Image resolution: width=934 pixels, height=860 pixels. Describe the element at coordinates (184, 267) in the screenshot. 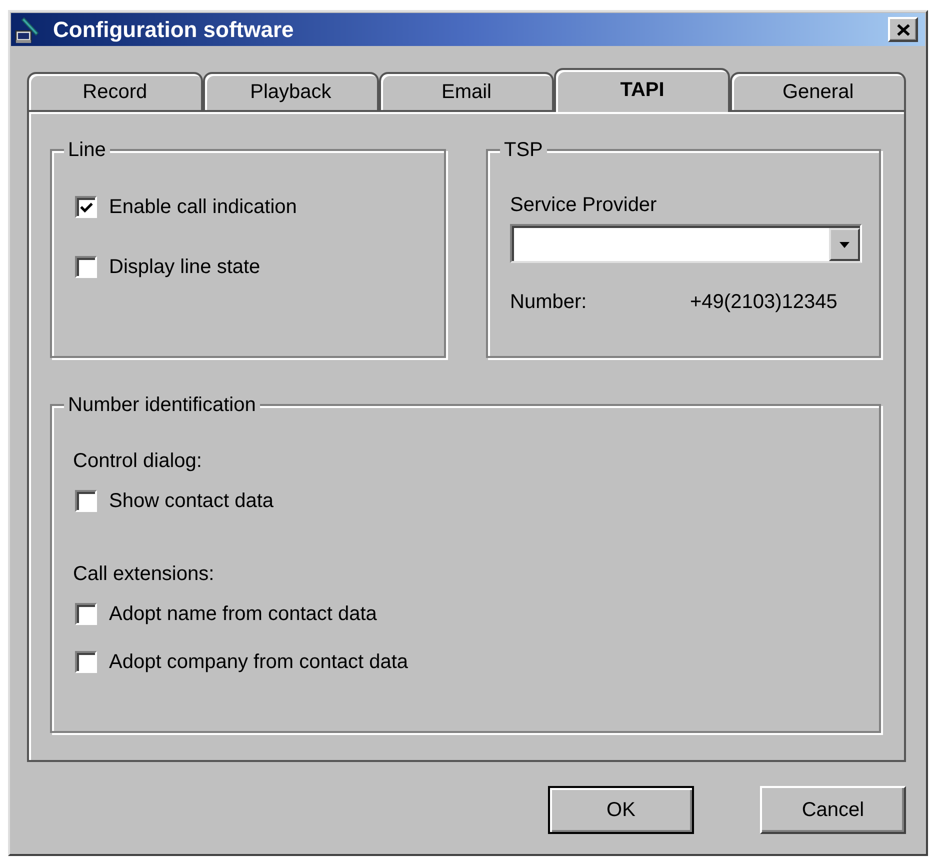

I see `checkbox-label: Display line state` at that location.